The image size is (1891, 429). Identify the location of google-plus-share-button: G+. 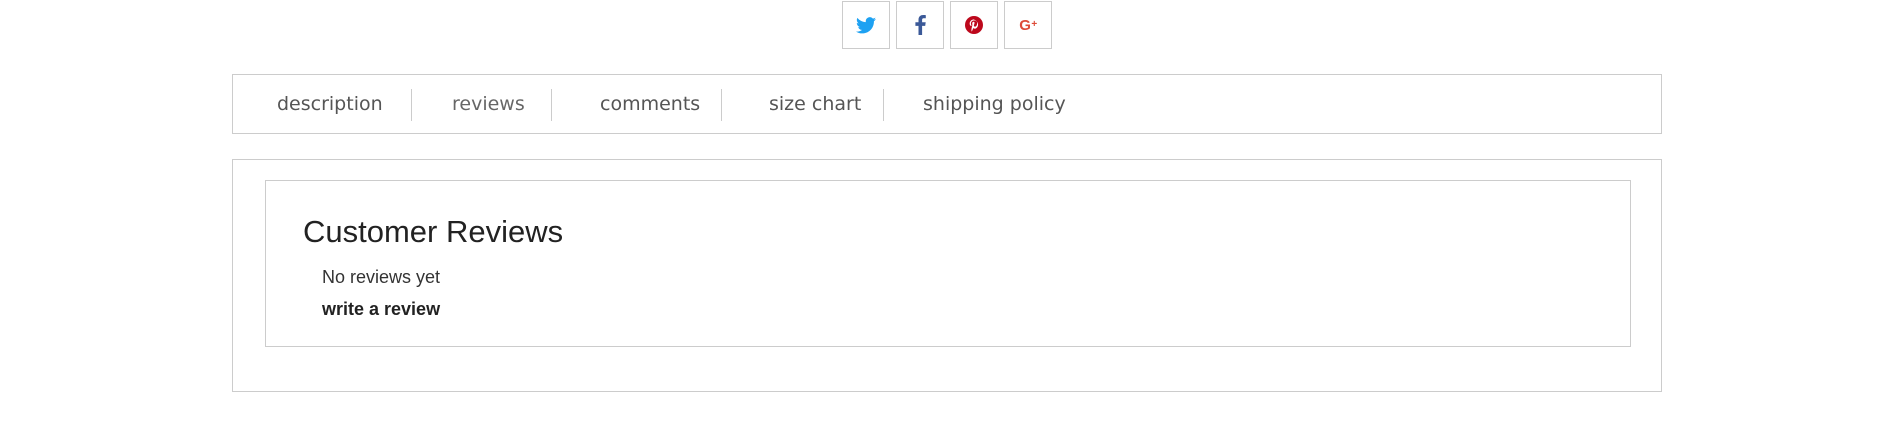
(1028, 25).